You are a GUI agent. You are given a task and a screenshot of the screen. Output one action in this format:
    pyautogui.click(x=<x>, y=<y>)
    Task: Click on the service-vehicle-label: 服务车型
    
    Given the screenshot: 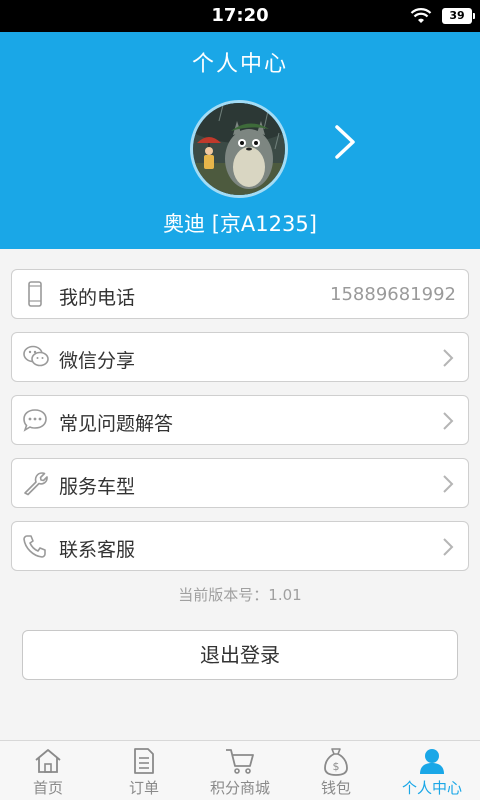 What is the action you would take?
    pyautogui.click(x=97, y=487)
    